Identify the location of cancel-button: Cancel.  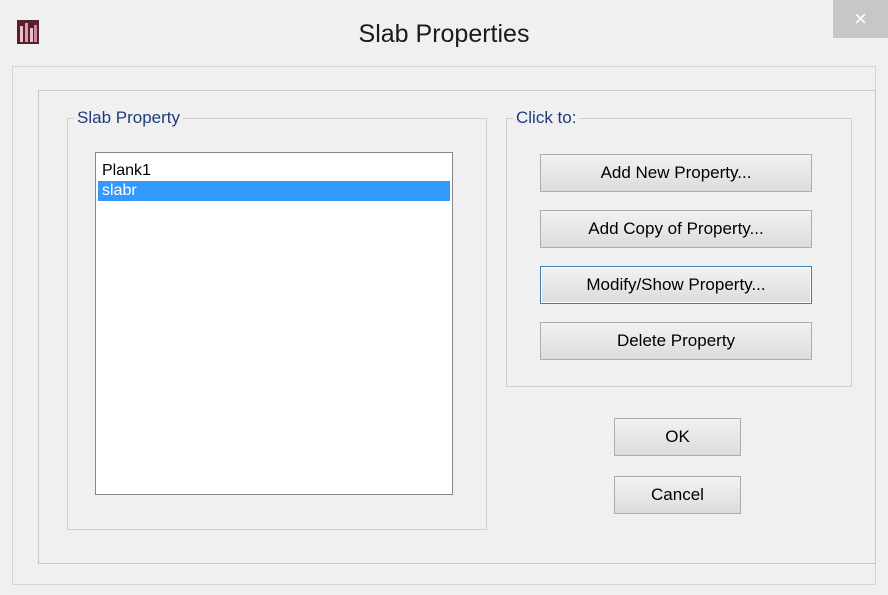
(677, 495).